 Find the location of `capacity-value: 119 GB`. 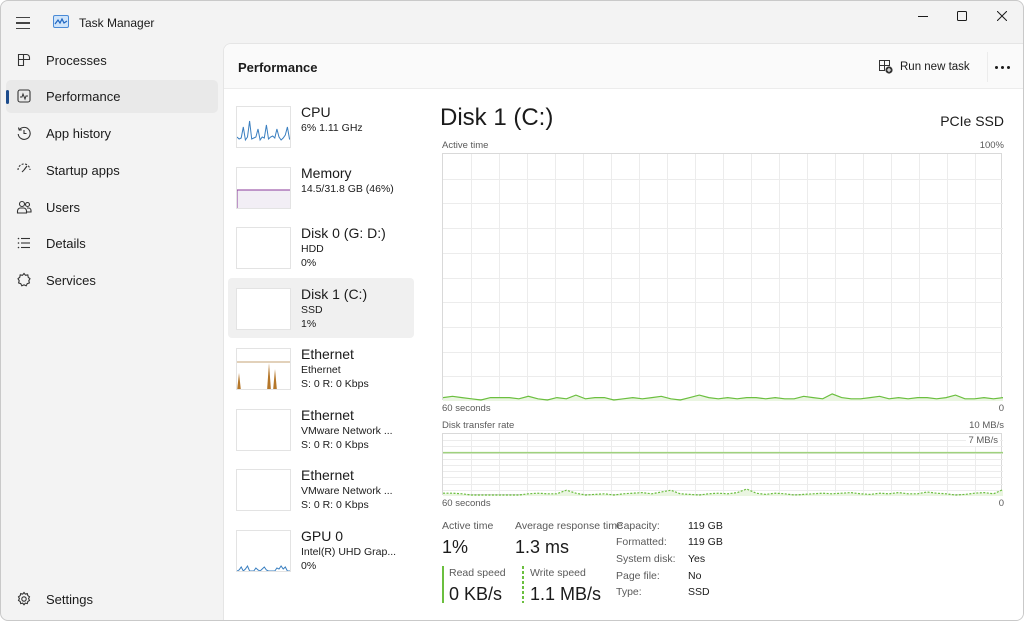

capacity-value: 119 GB is located at coordinates (705, 526).